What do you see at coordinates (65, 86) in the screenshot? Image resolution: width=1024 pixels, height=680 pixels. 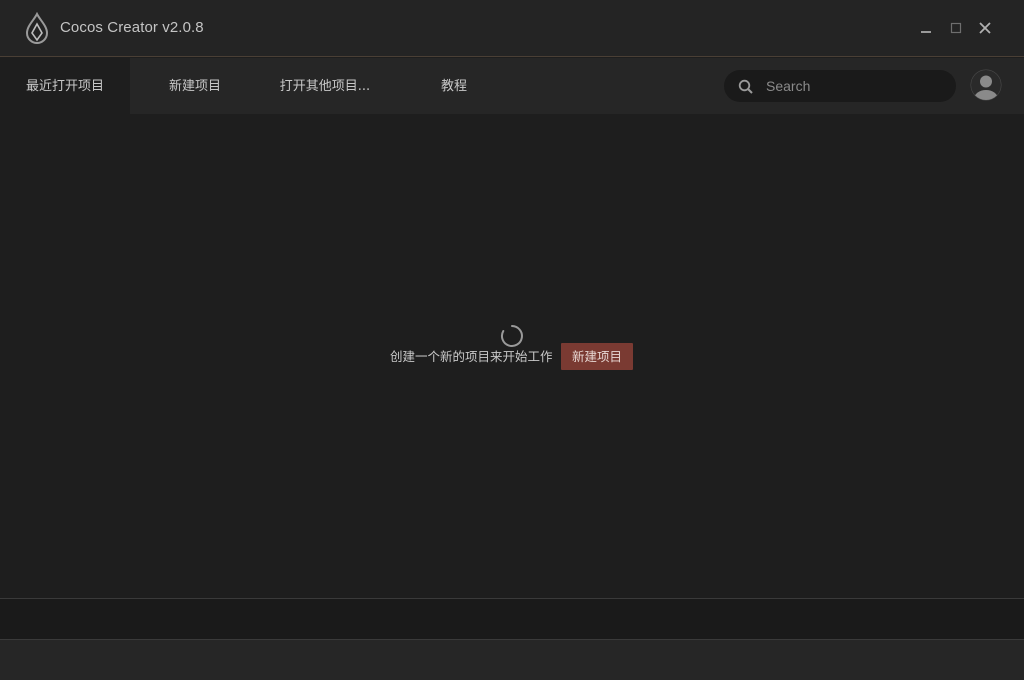 I see `tab-recent-projects: 最近打开项目` at bounding box center [65, 86].